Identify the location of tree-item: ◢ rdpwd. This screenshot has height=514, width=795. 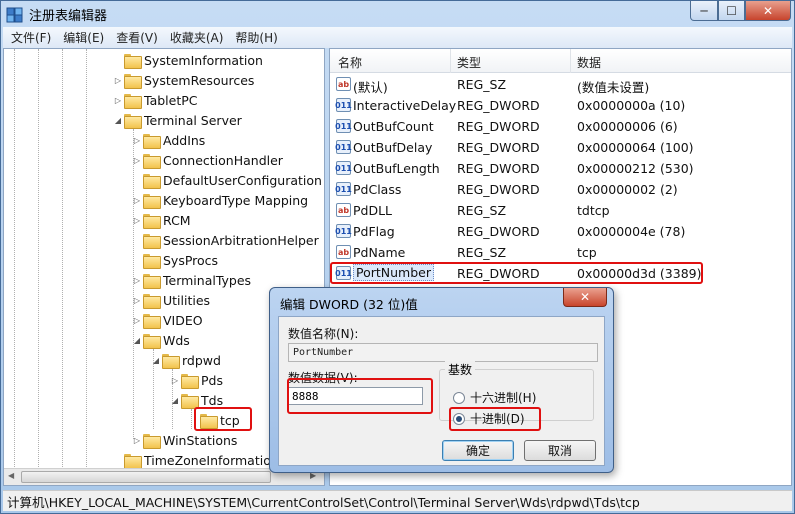
(185, 360).